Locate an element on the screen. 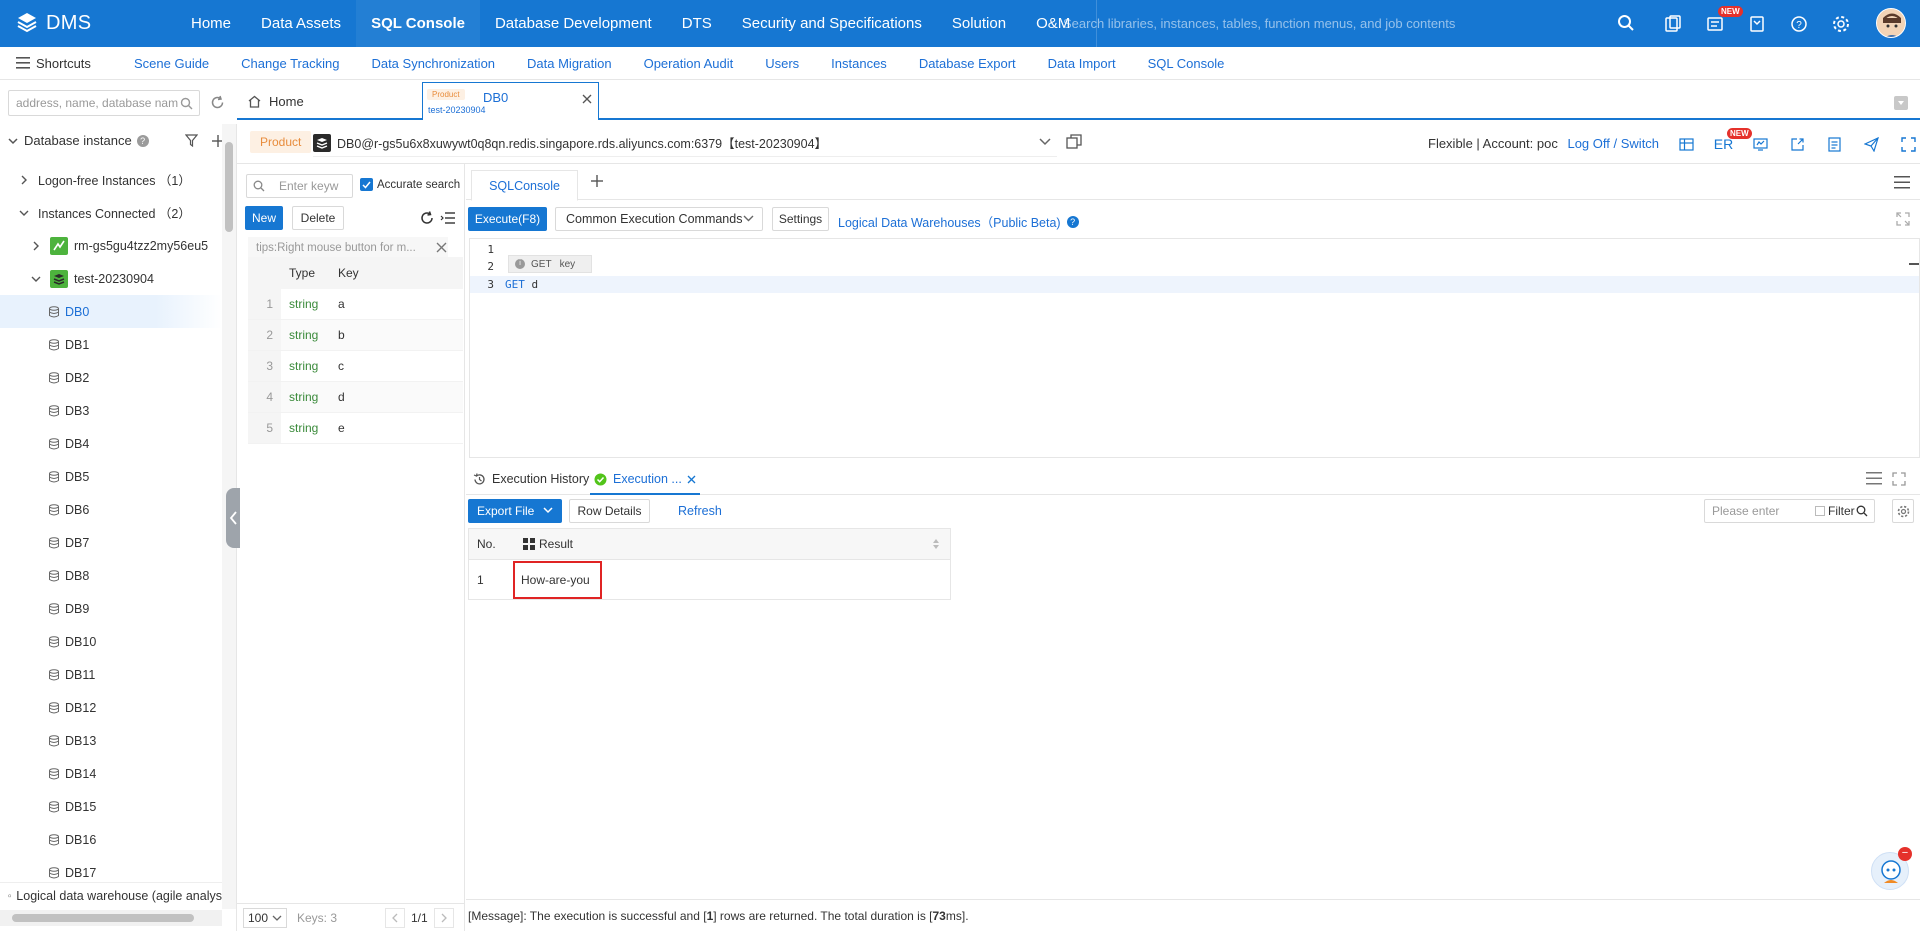 The height and width of the screenshot is (931, 1920). settings-gear-icon is located at coordinates (1841, 23).